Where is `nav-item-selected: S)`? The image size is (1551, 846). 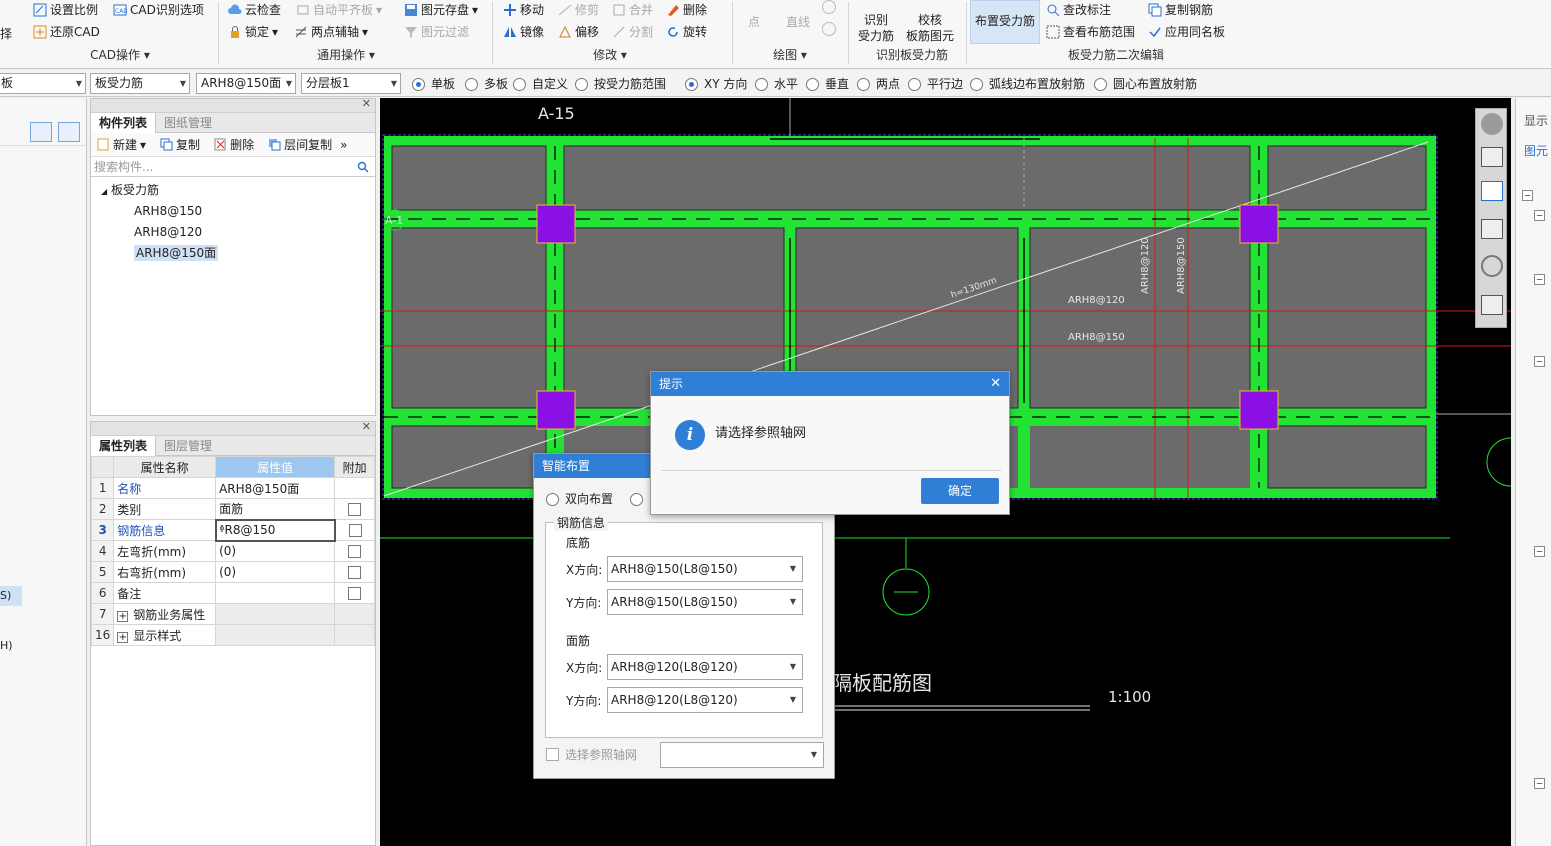 nav-item-selected: S) is located at coordinates (11, 596).